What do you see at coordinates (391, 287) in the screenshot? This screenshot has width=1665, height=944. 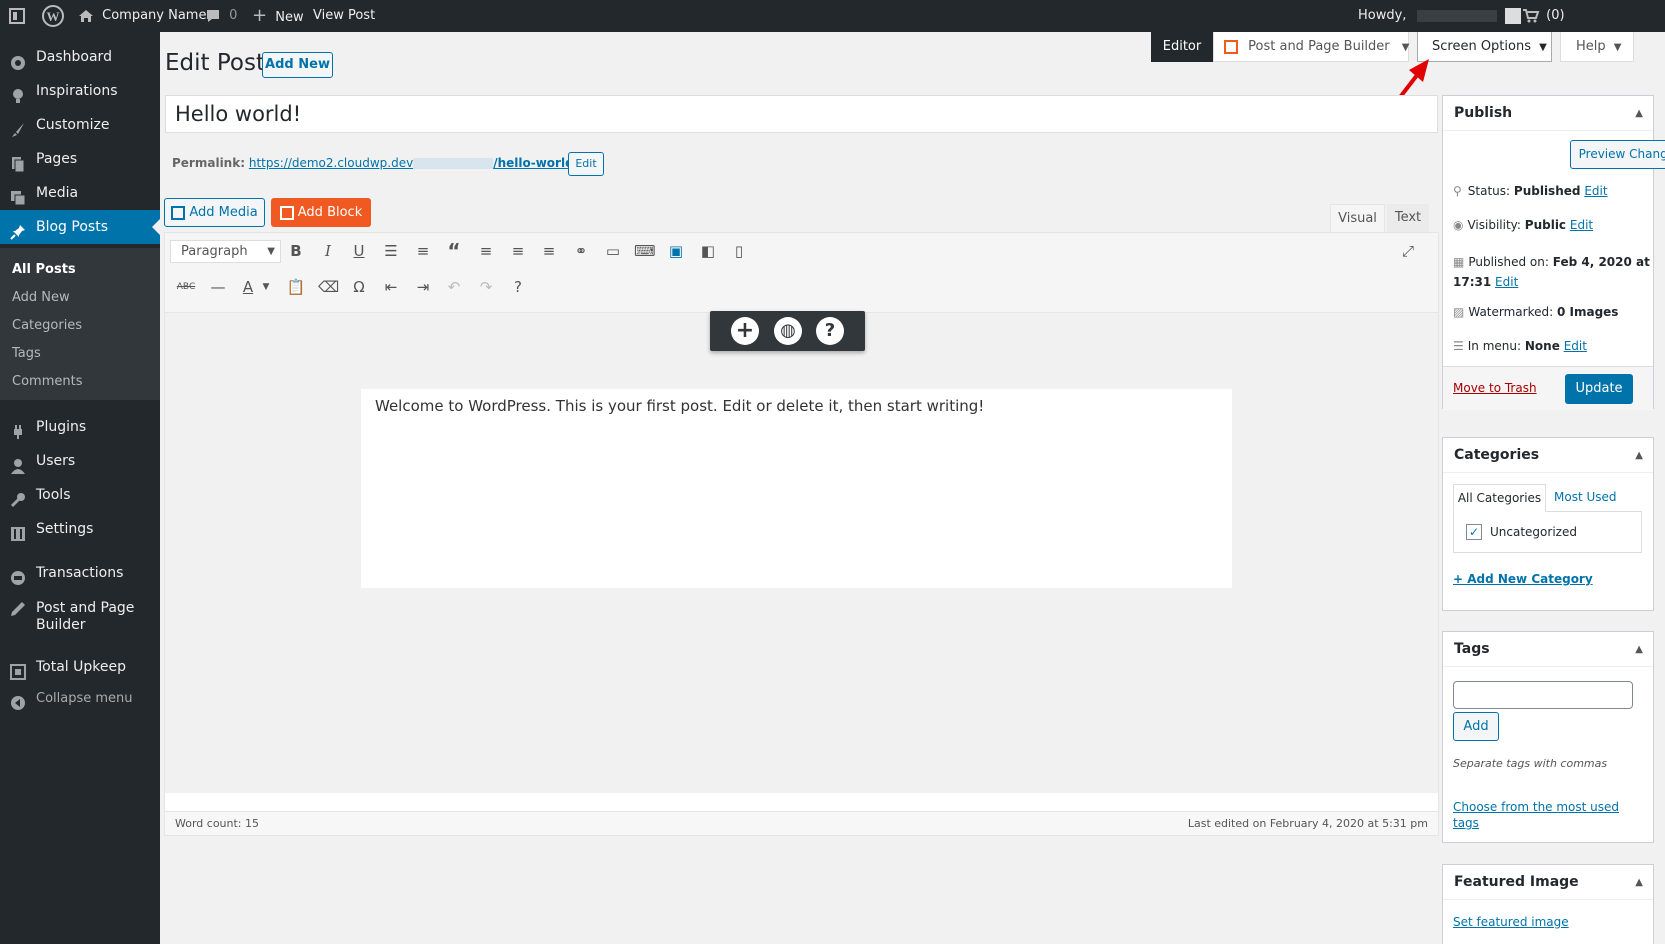 I see `outdent-icon: ⇤` at bounding box center [391, 287].